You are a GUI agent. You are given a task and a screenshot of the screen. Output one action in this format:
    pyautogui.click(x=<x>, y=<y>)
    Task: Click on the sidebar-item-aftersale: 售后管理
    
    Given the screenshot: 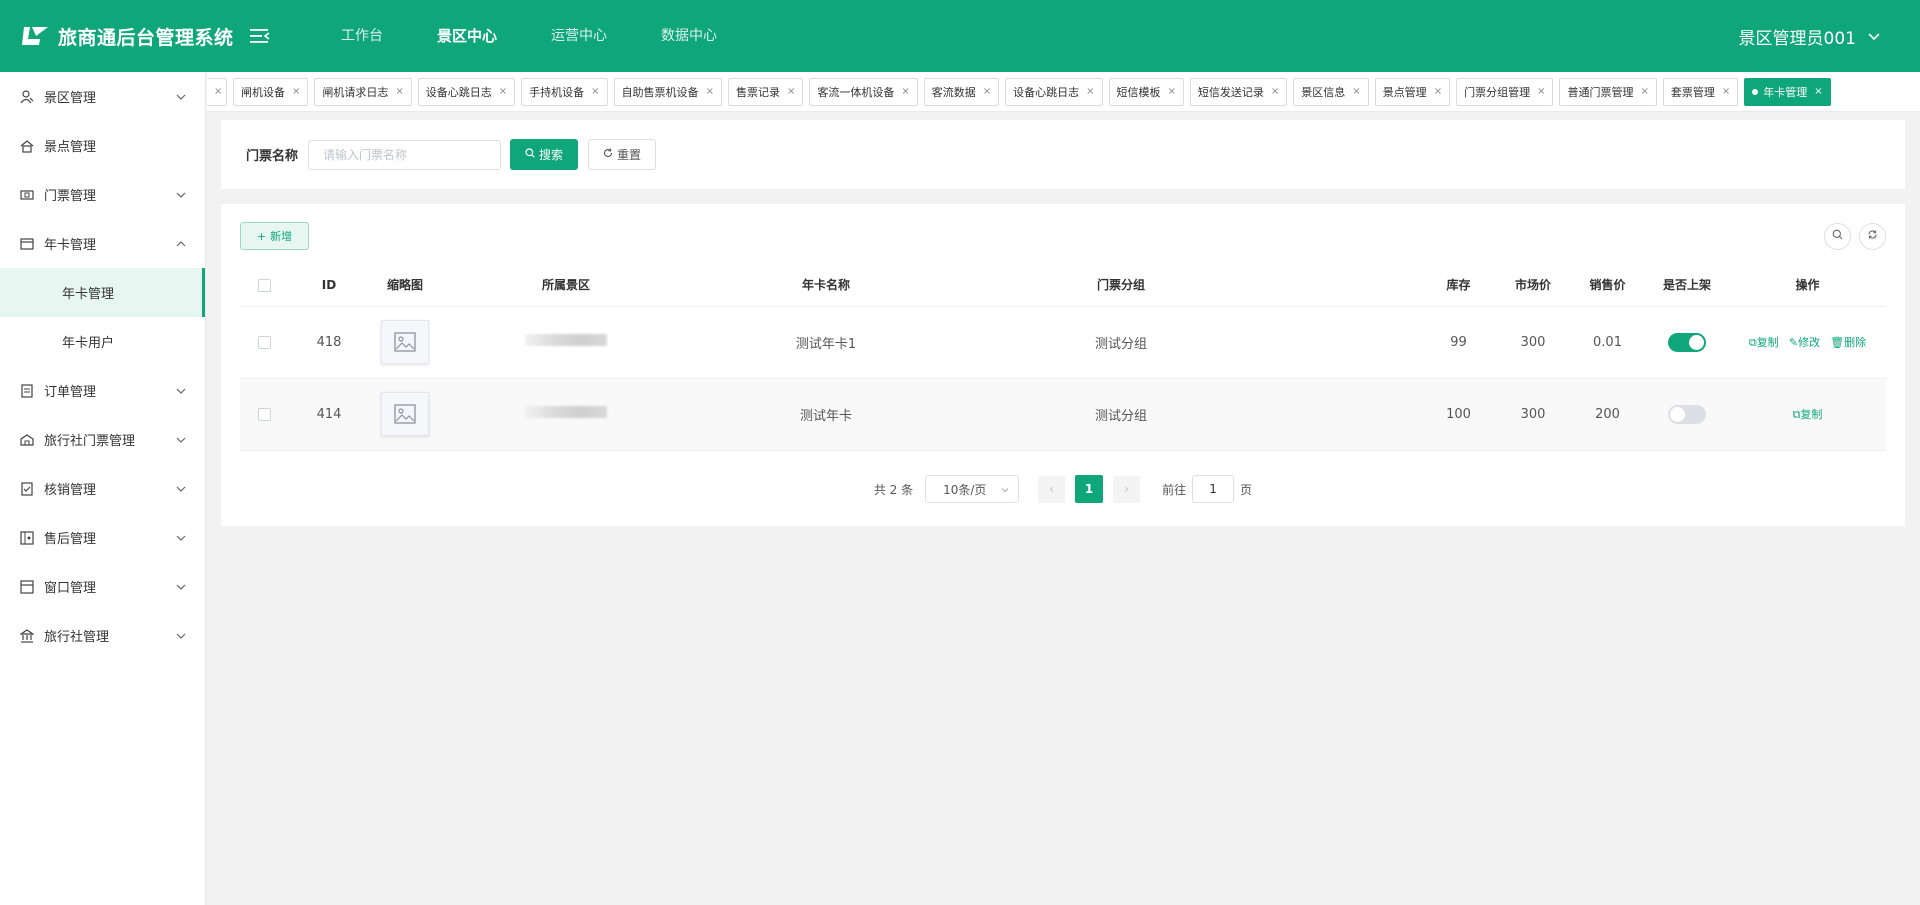 What is the action you would take?
    pyautogui.click(x=102, y=537)
    